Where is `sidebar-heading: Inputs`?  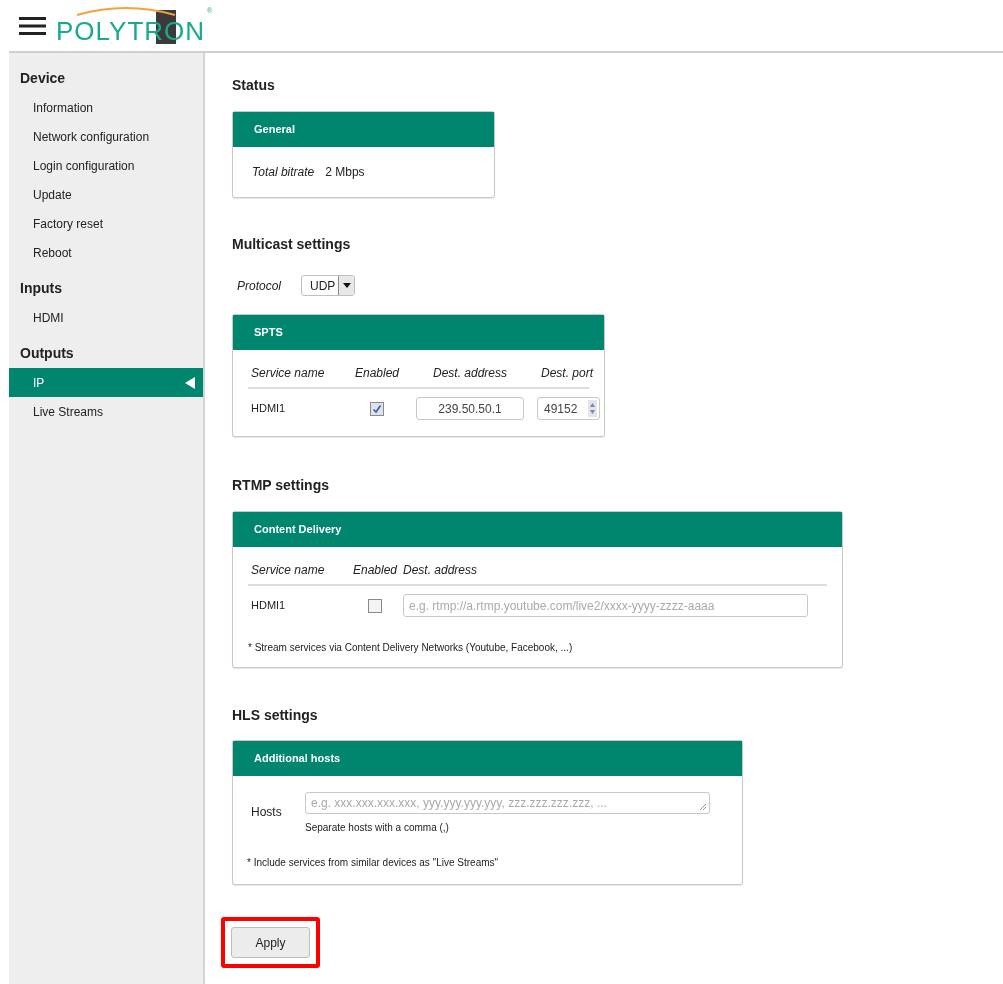 sidebar-heading: Inputs is located at coordinates (41, 288).